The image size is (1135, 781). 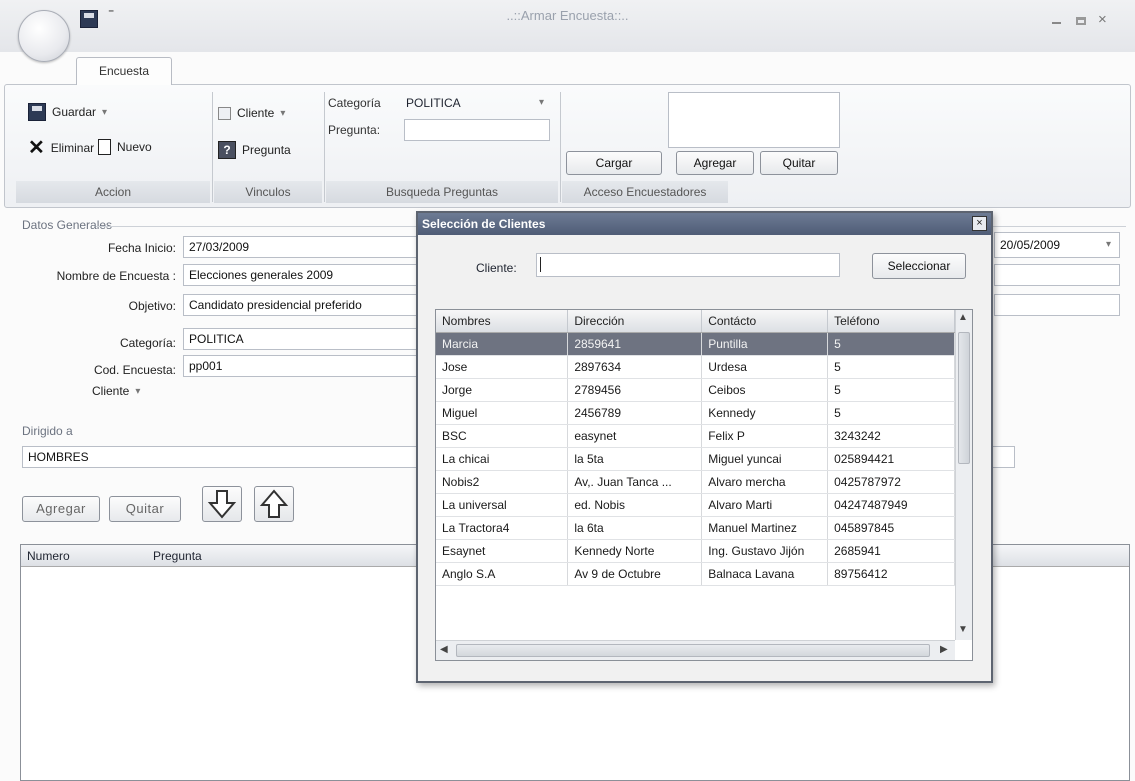 I want to click on horizontal-scroll-thumb, so click(x=693, y=650).